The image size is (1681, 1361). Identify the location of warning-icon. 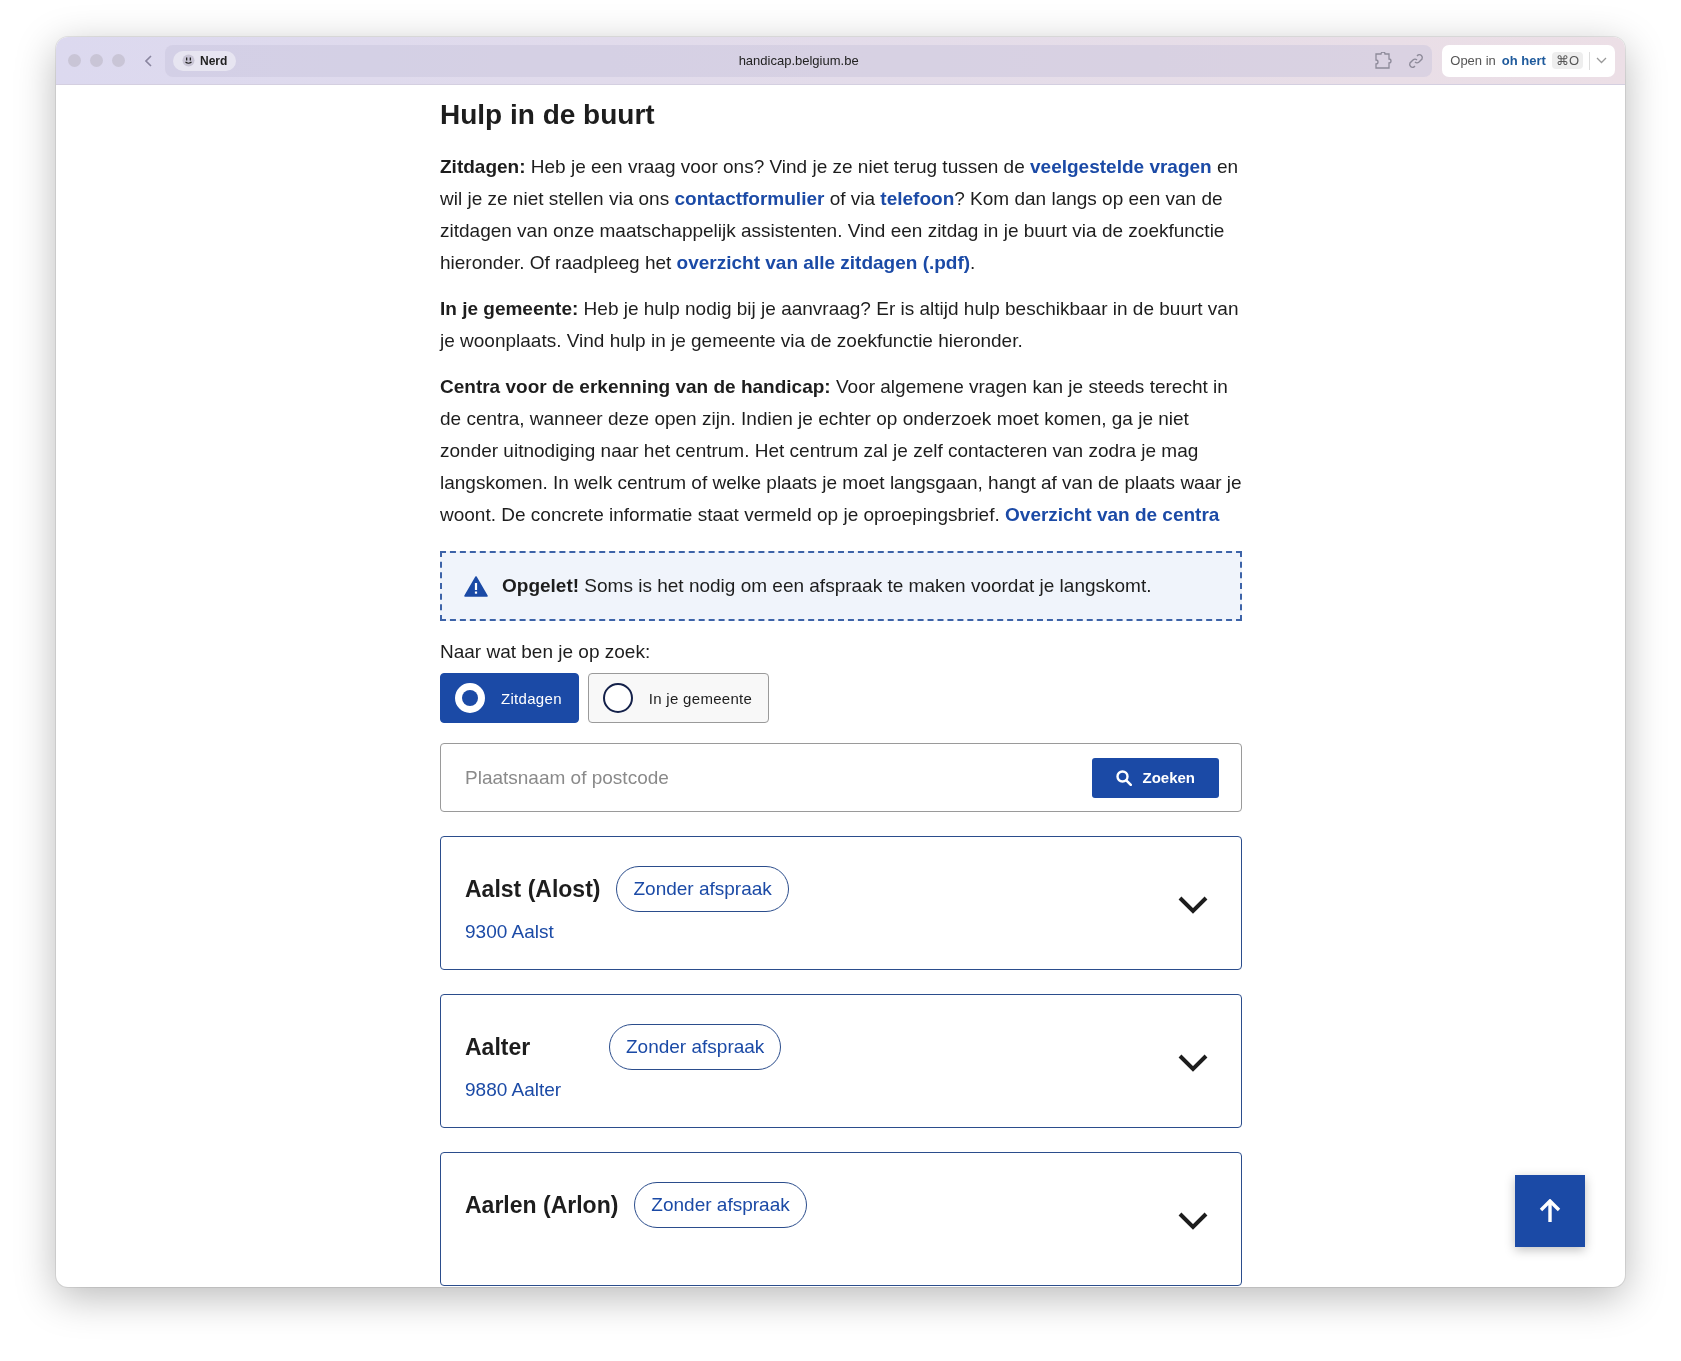
(476, 586).